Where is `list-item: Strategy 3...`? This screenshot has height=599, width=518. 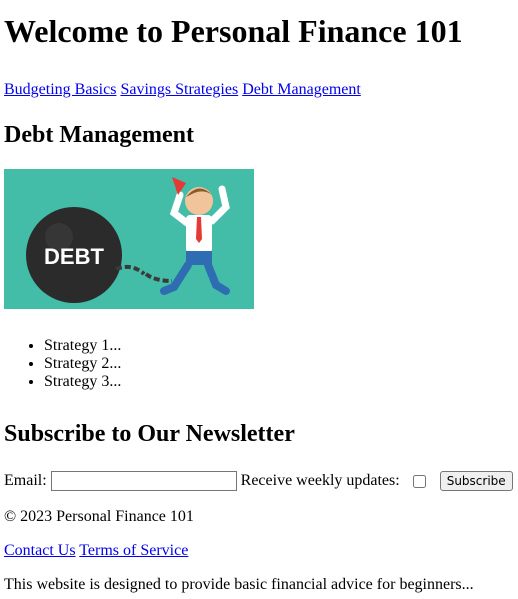
list-item: Strategy 3... is located at coordinates (279, 382).